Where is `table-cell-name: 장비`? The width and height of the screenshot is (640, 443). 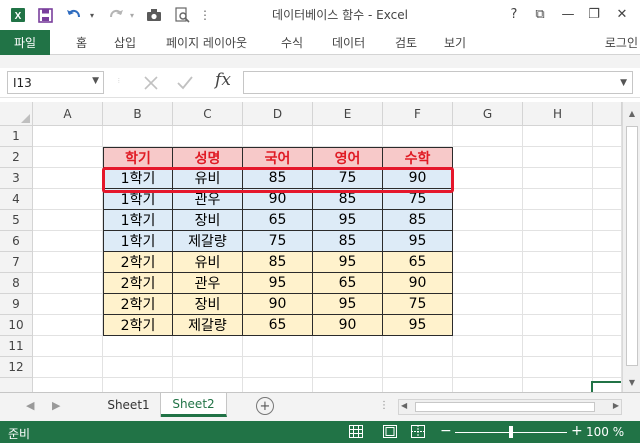
table-cell-name: 장비 is located at coordinates (208, 220).